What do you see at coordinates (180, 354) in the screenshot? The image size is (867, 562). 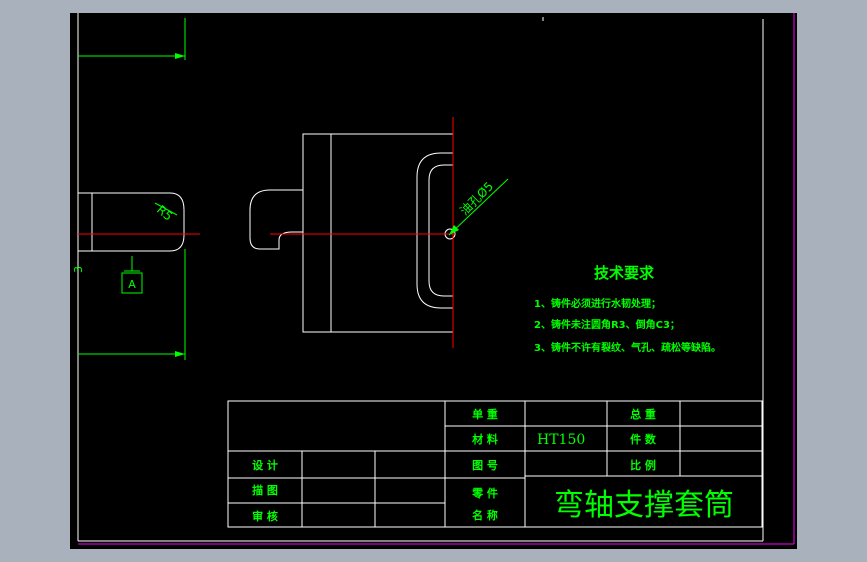 I see `arrow-bottom` at bounding box center [180, 354].